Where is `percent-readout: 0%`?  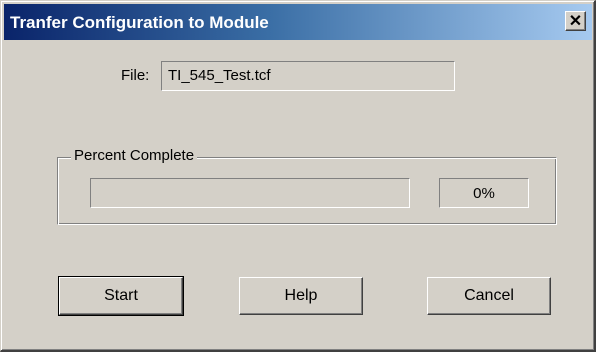
percent-readout: 0% is located at coordinates (484, 193).